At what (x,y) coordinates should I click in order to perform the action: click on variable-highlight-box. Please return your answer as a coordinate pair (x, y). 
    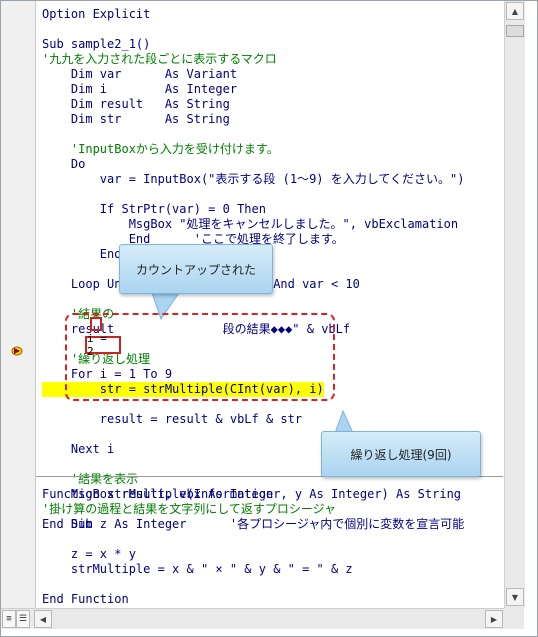
    Looking at the image, I should click on (96, 324).